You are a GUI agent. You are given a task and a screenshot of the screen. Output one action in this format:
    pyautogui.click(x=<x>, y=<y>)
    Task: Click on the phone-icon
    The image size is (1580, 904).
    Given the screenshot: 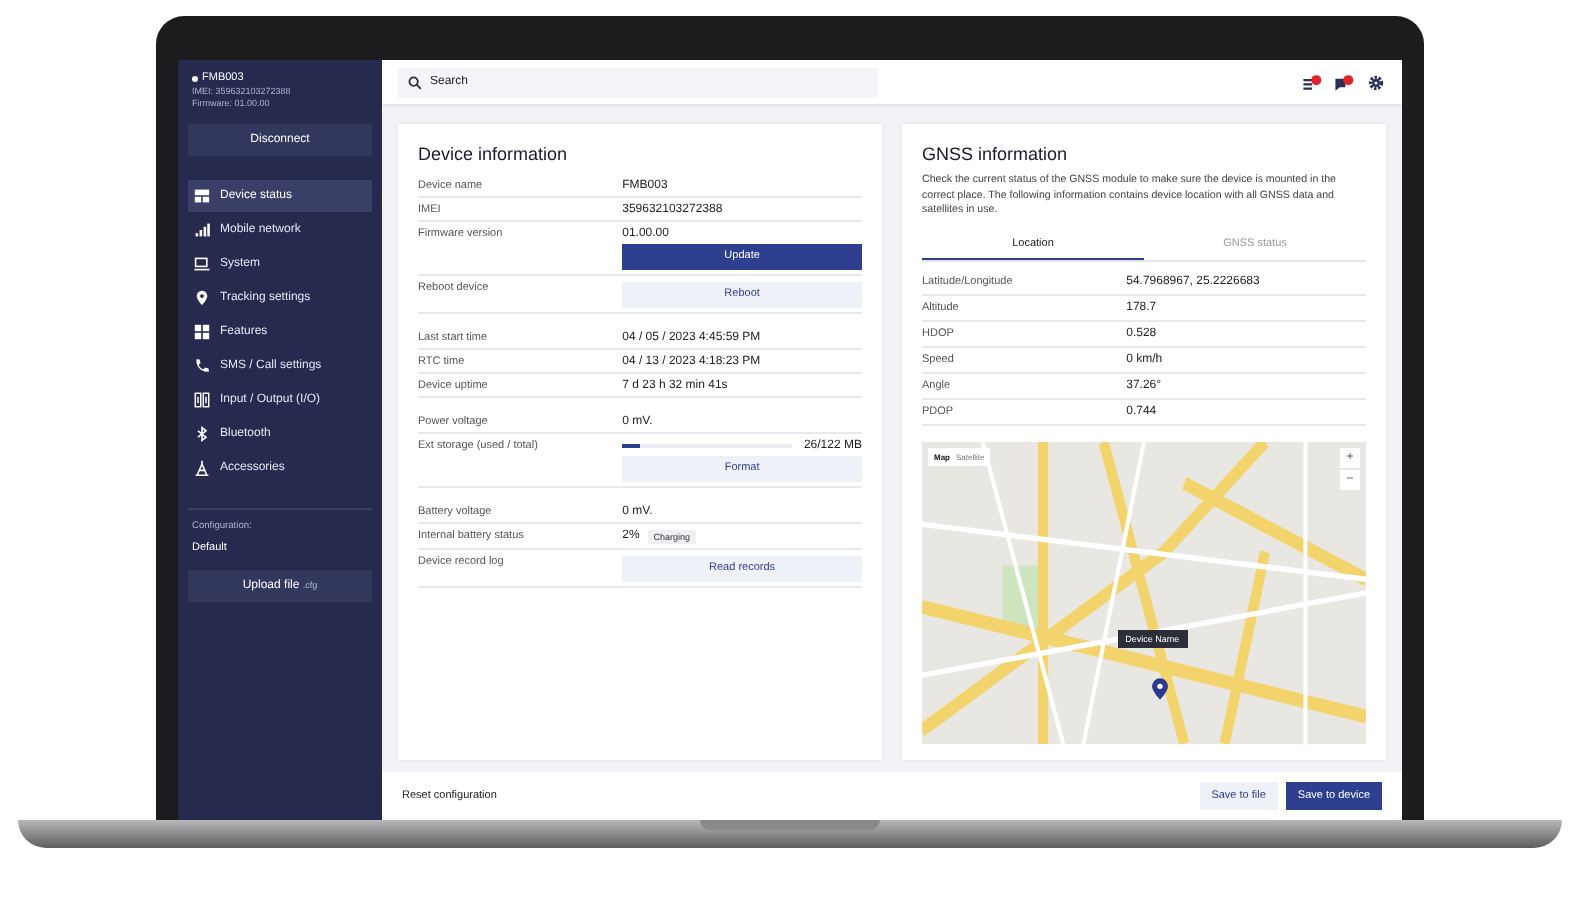 What is the action you would take?
    pyautogui.click(x=202, y=366)
    